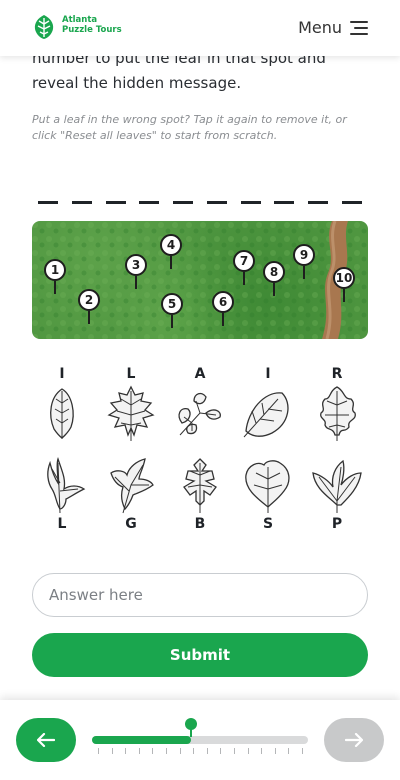 This screenshot has height=780, width=400. I want to click on leaf-letter: G, so click(131, 524).